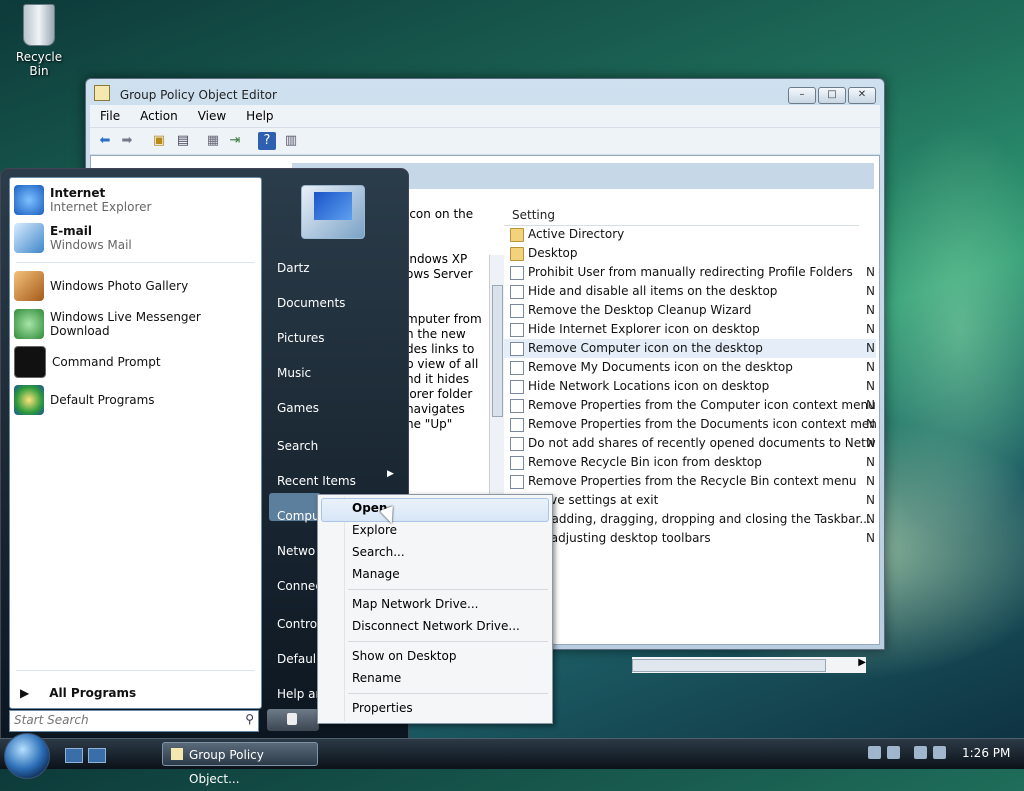 The width and height of the screenshot is (1024, 791). Describe the element at coordinates (297, 446) in the screenshot. I see `start-right-link: Search` at that location.